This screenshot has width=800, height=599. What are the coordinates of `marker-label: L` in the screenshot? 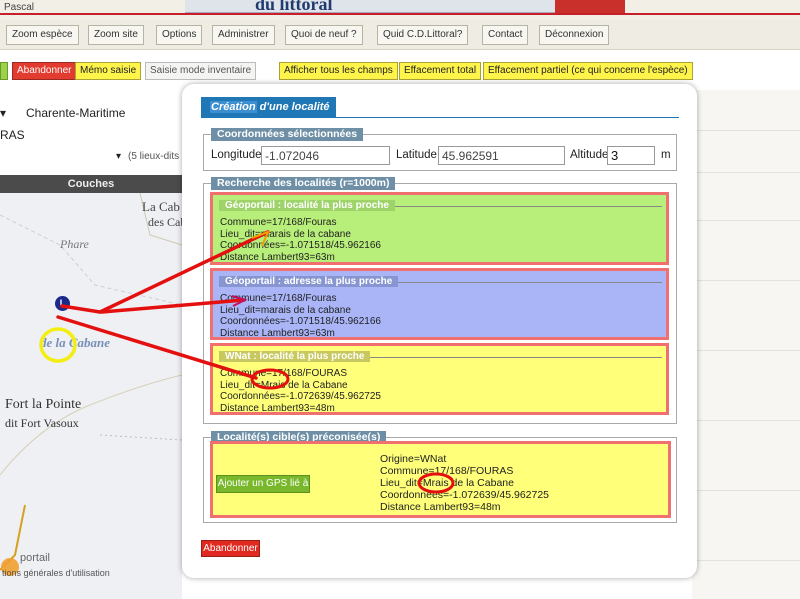 It's located at (62, 303).